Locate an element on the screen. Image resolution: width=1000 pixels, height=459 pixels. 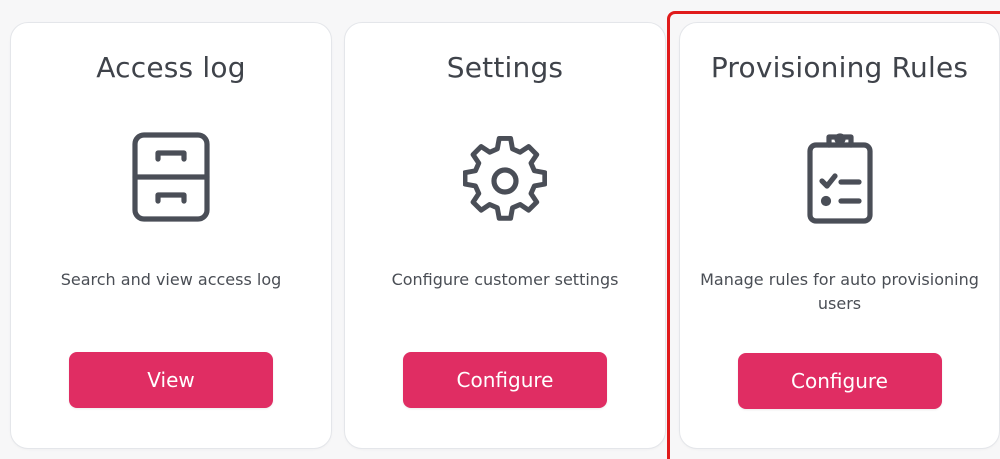
card-description: Manage rules for auto provisioning users is located at coordinates (839, 291).